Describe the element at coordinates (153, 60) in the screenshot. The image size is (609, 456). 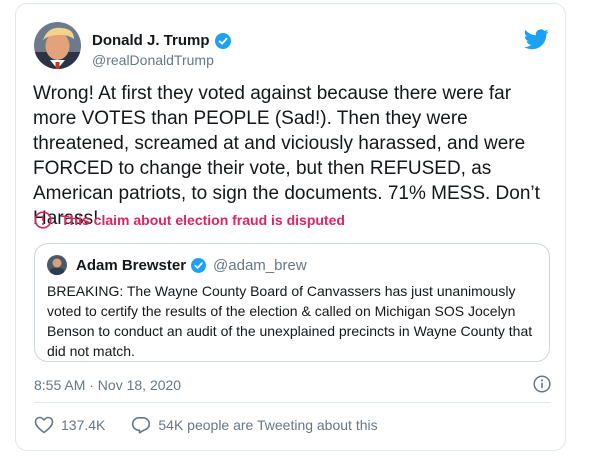
I see `author-handle: @realDonaldTrump` at that location.